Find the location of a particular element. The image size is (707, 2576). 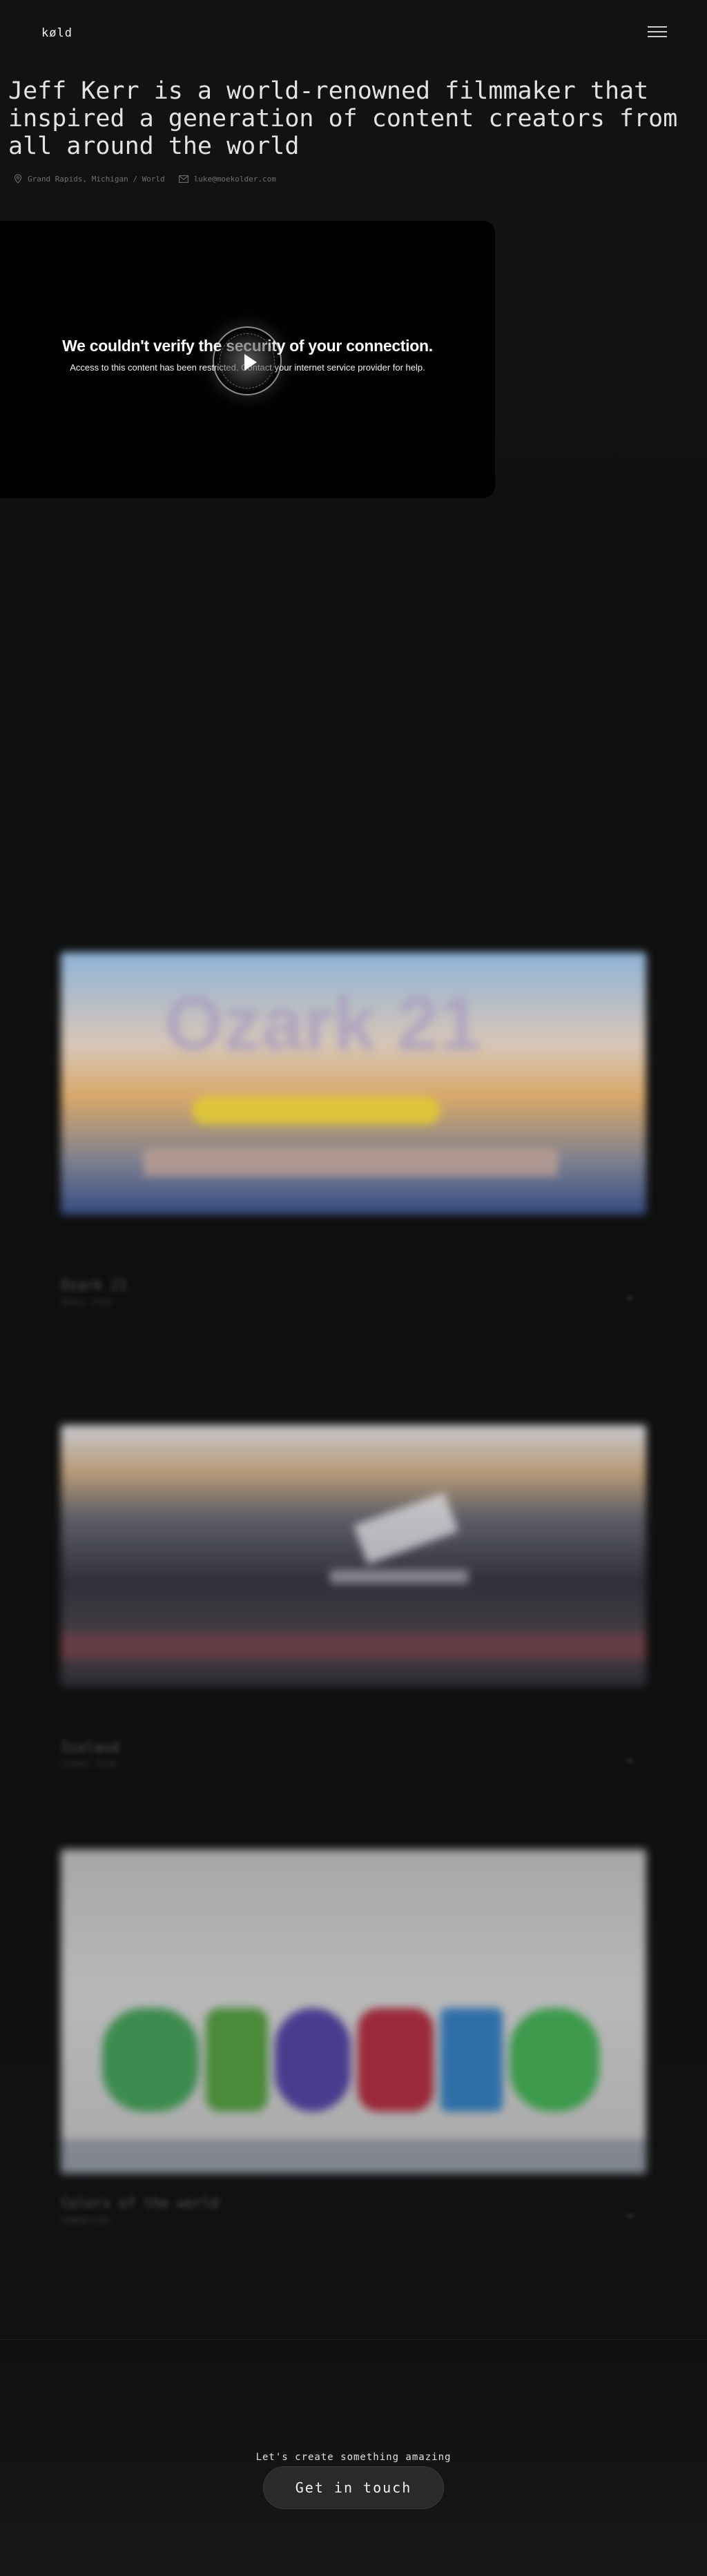

thumbnail-text: Ozark 21 is located at coordinates (323, 1023).